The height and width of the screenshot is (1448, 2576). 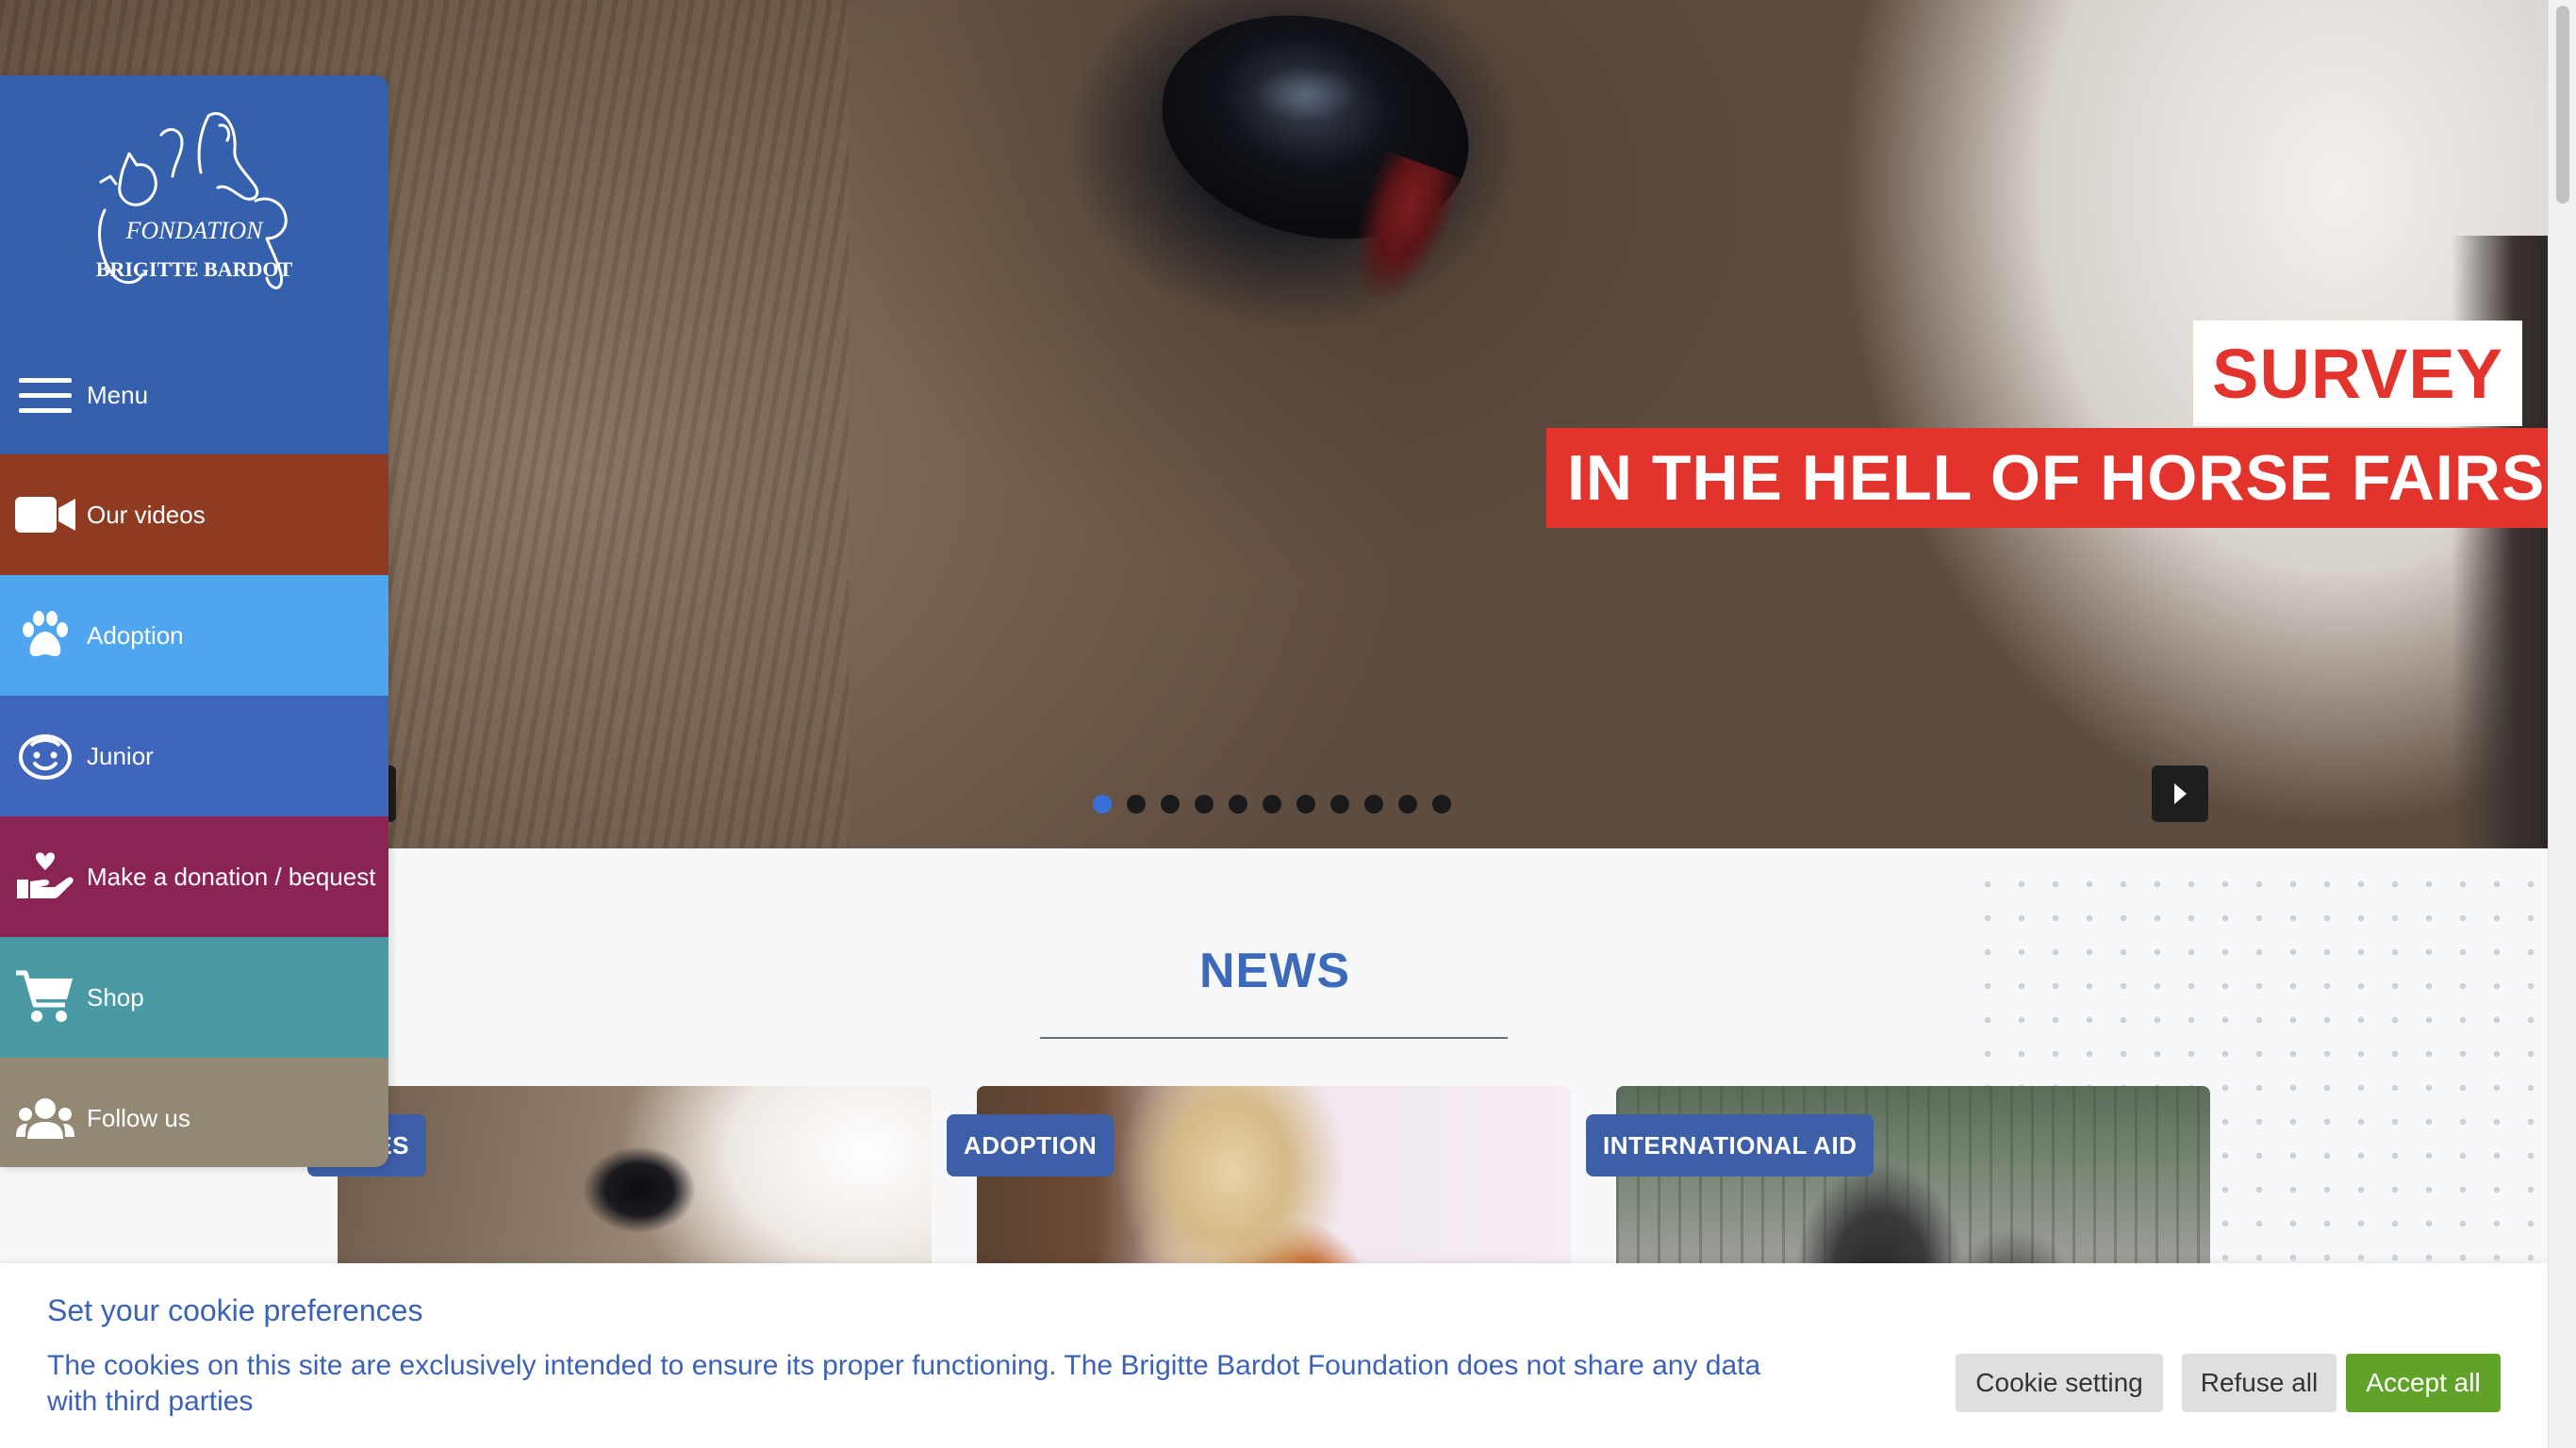 What do you see at coordinates (45, 395) in the screenshot?
I see `hamburger-icon` at bounding box center [45, 395].